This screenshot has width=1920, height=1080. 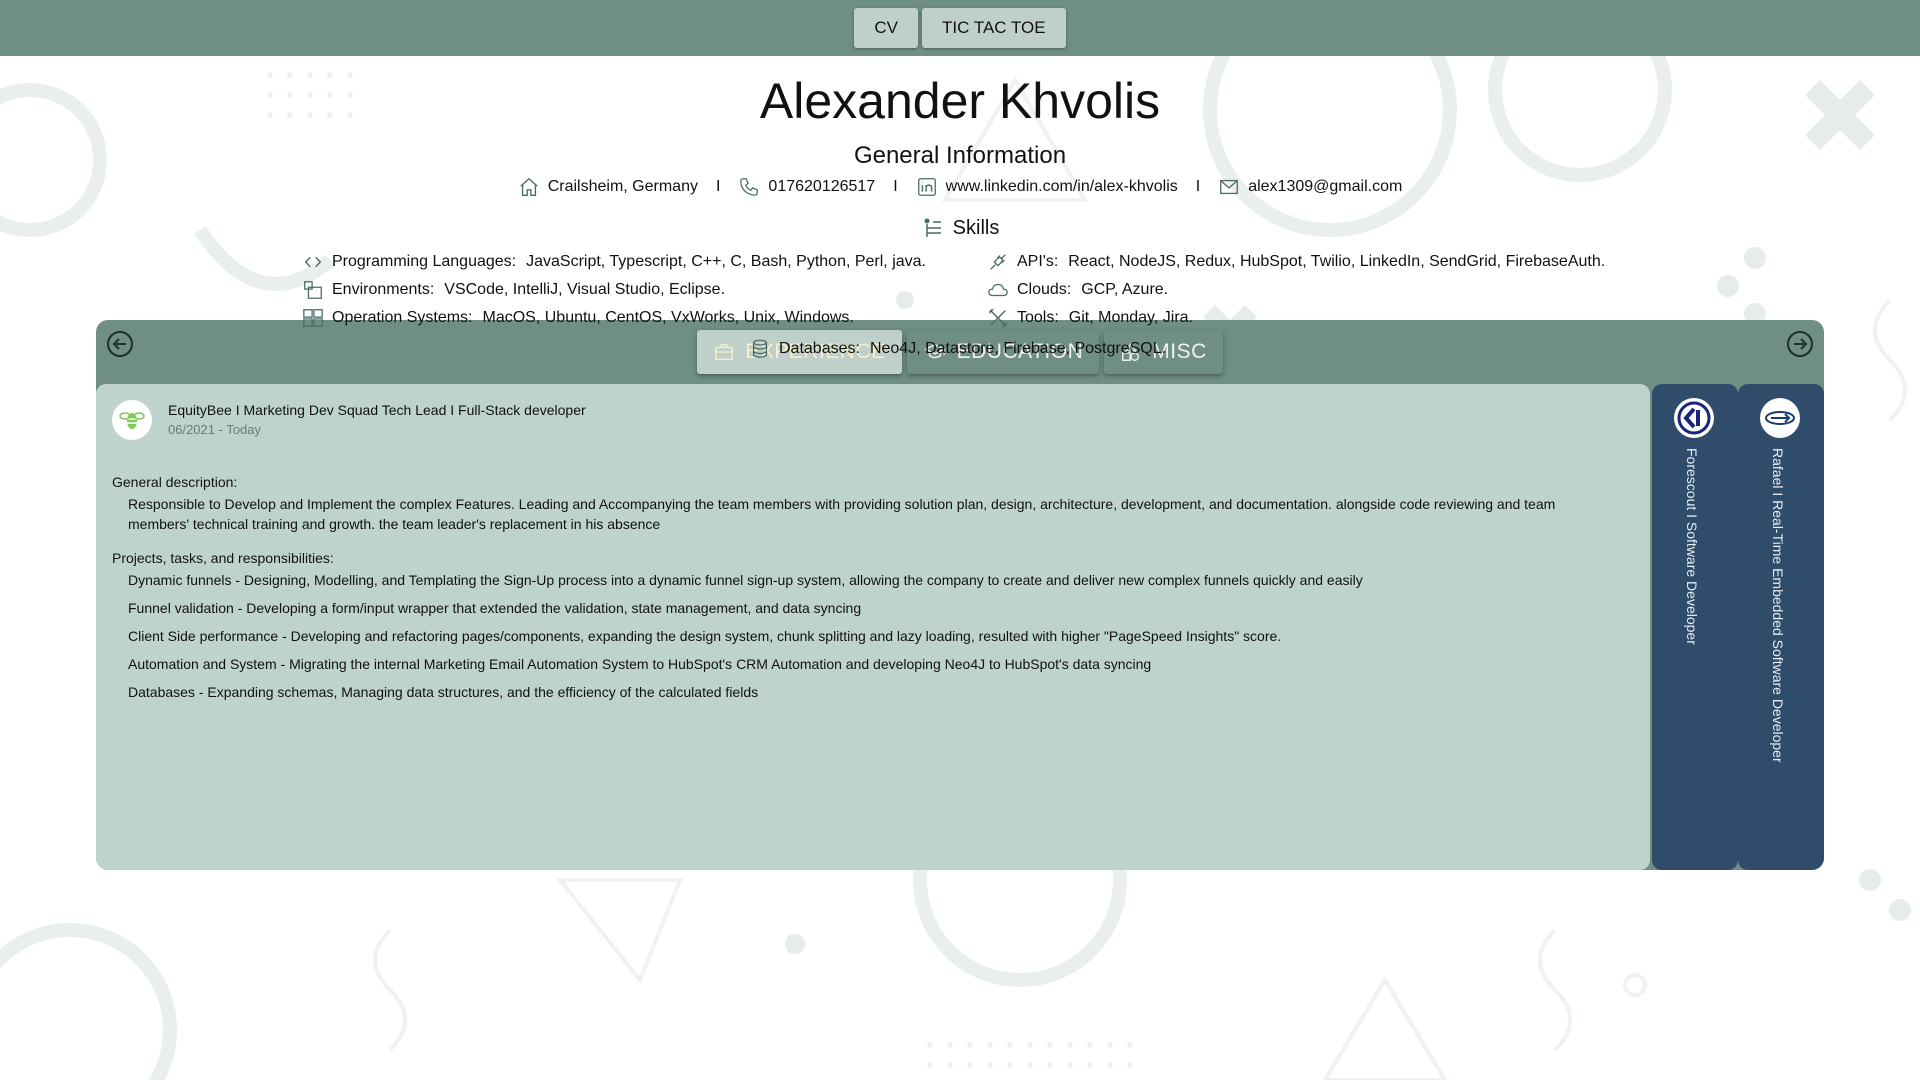 I want to click on linkedin-icon, so click(x=926, y=187).